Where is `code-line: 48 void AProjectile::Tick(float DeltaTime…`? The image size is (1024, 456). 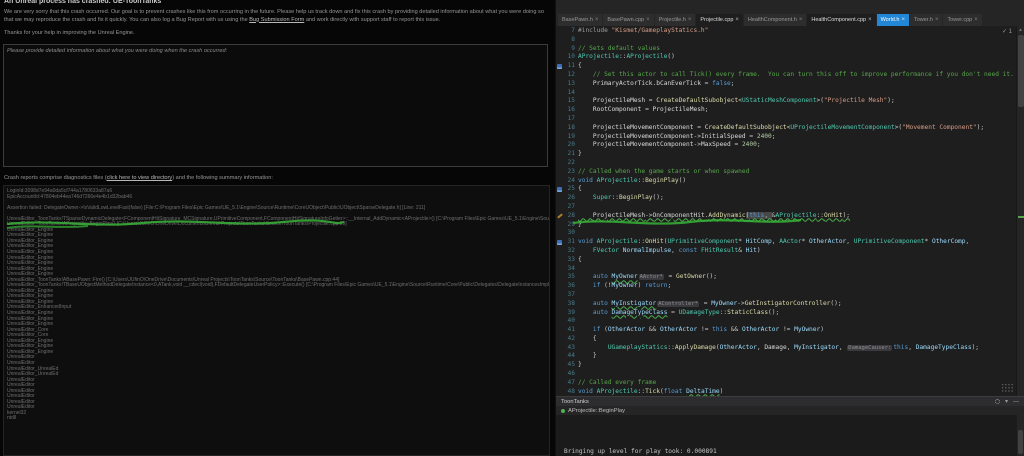
code-line: 48 void AProjectile::Tick(float DeltaTime… is located at coordinates (790, 392).